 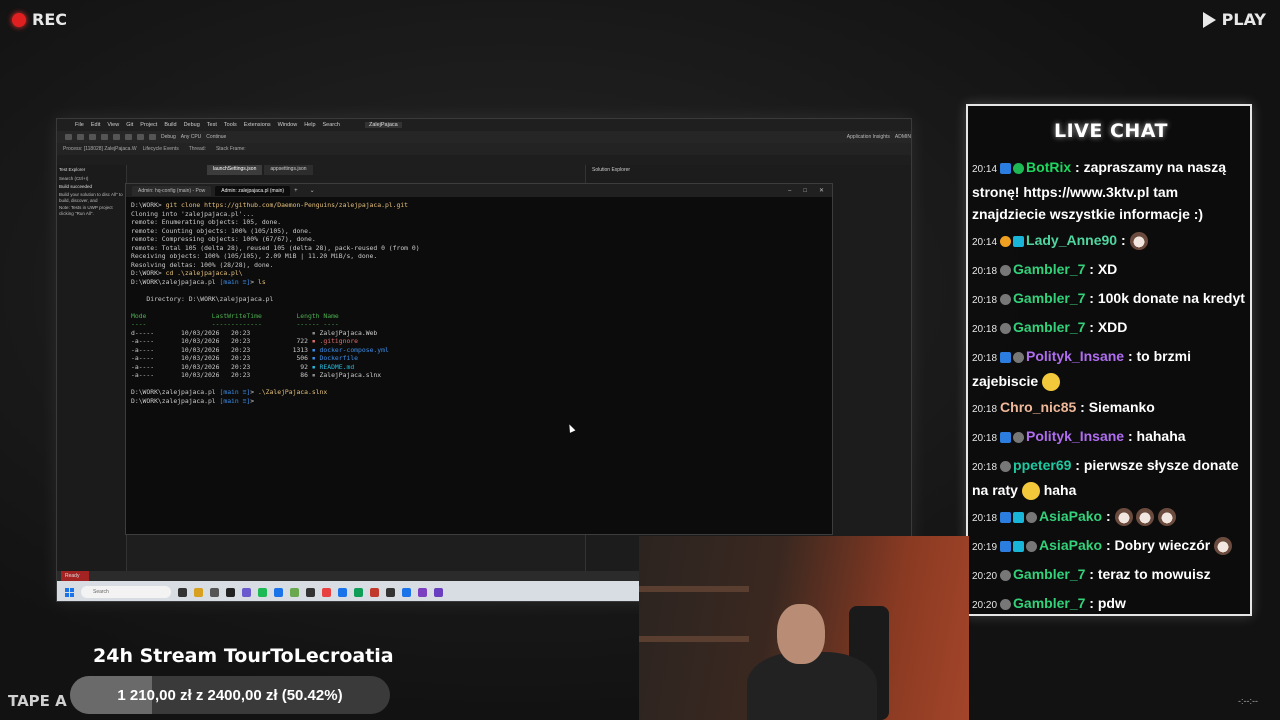 What do you see at coordinates (985, 605) in the screenshot?
I see `chat-timestamp: 20:20` at bounding box center [985, 605].